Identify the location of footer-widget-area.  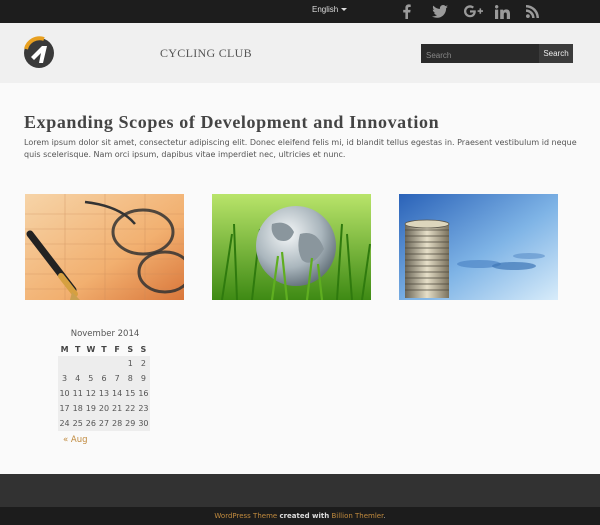
(300, 490).